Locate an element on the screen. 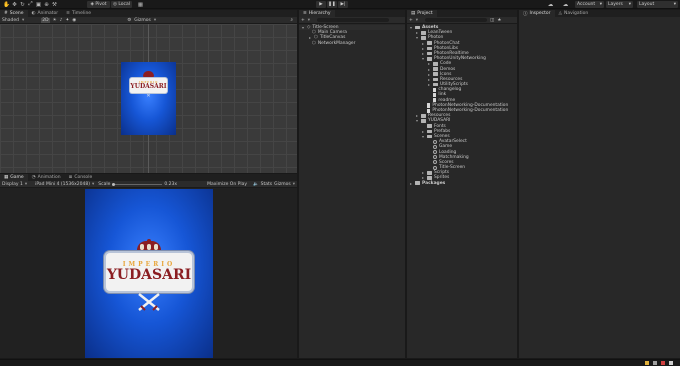 The image size is (680, 366). hierarchy-search-input is located at coordinates (353, 20).